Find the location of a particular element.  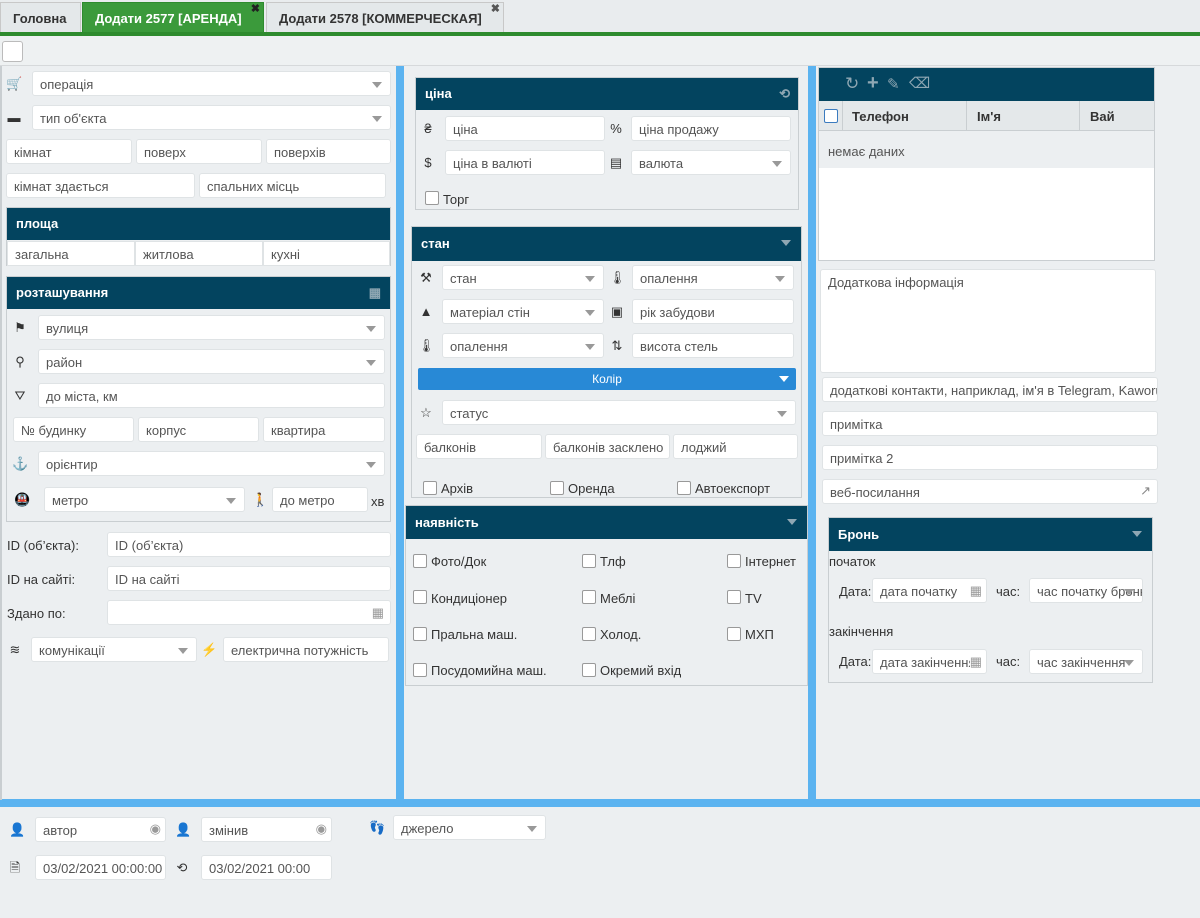

electric-power-input: електрична потужність is located at coordinates (306, 649).